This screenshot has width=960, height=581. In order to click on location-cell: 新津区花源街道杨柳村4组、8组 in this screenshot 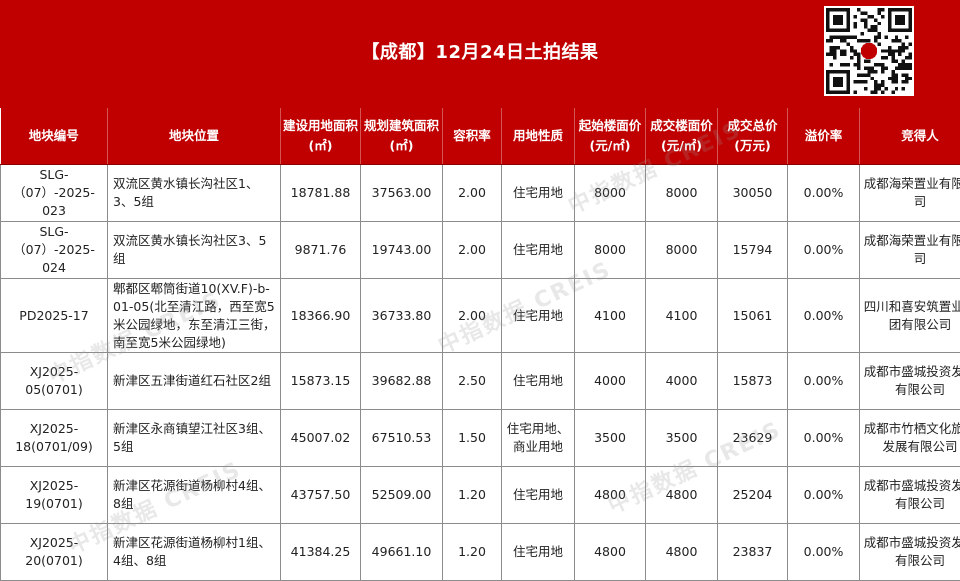, I will do `click(194, 495)`.